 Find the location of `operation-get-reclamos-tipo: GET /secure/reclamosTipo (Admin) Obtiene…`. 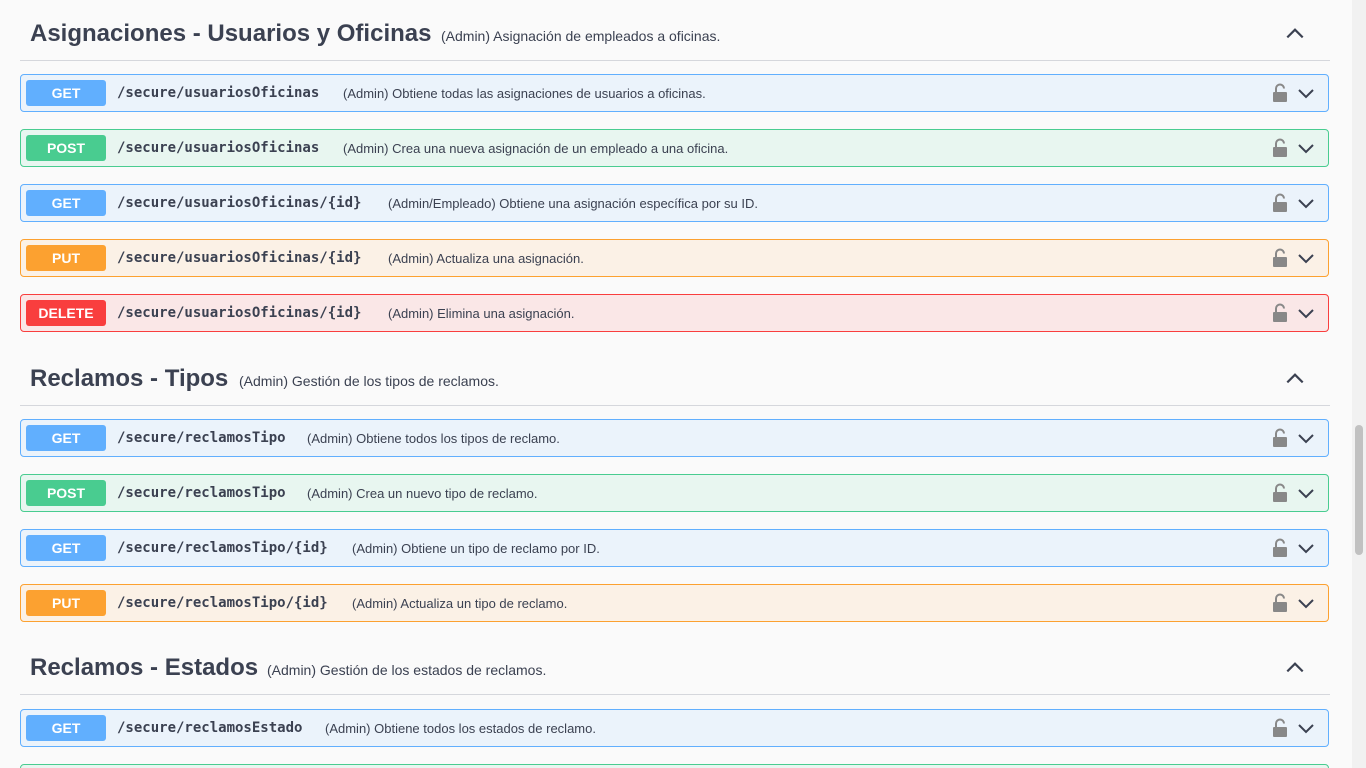

operation-get-reclamos-tipo: GET /secure/reclamosTipo (Admin) Obtiene… is located at coordinates (674, 438).